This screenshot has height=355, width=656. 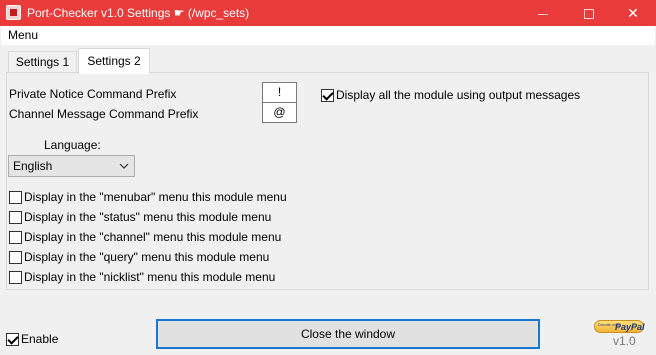 What do you see at coordinates (13, 12) in the screenshot?
I see `app-icon` at bounding box center [13, 12].